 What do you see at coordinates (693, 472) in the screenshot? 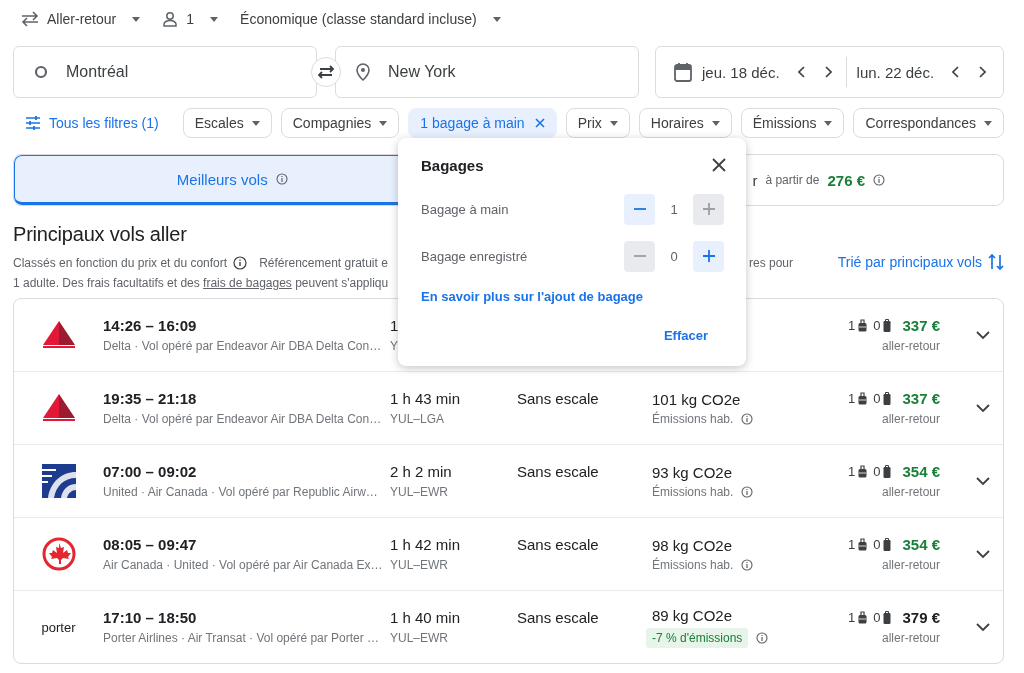
I see `emissions-value: 93 kg CO2e` at bounding box center [693, 472].